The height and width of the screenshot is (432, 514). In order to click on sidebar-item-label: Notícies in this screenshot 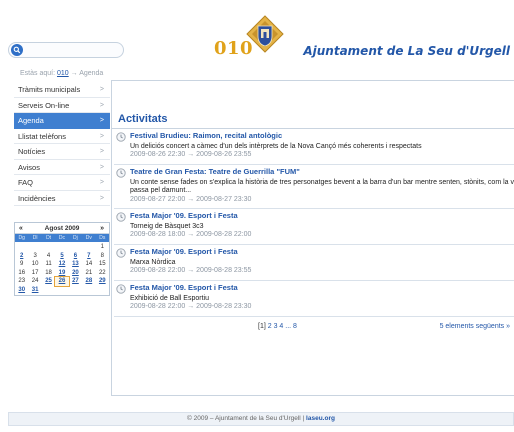, I will do `click(32, 151)`.